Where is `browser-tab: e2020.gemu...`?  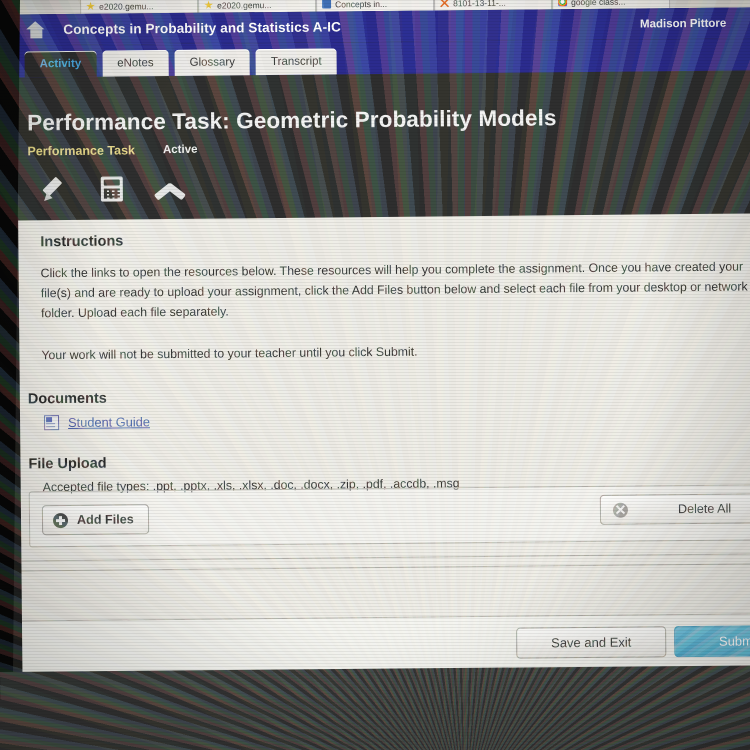
browser-tab: e2020.gemu... is located at coordinates (139, 7).